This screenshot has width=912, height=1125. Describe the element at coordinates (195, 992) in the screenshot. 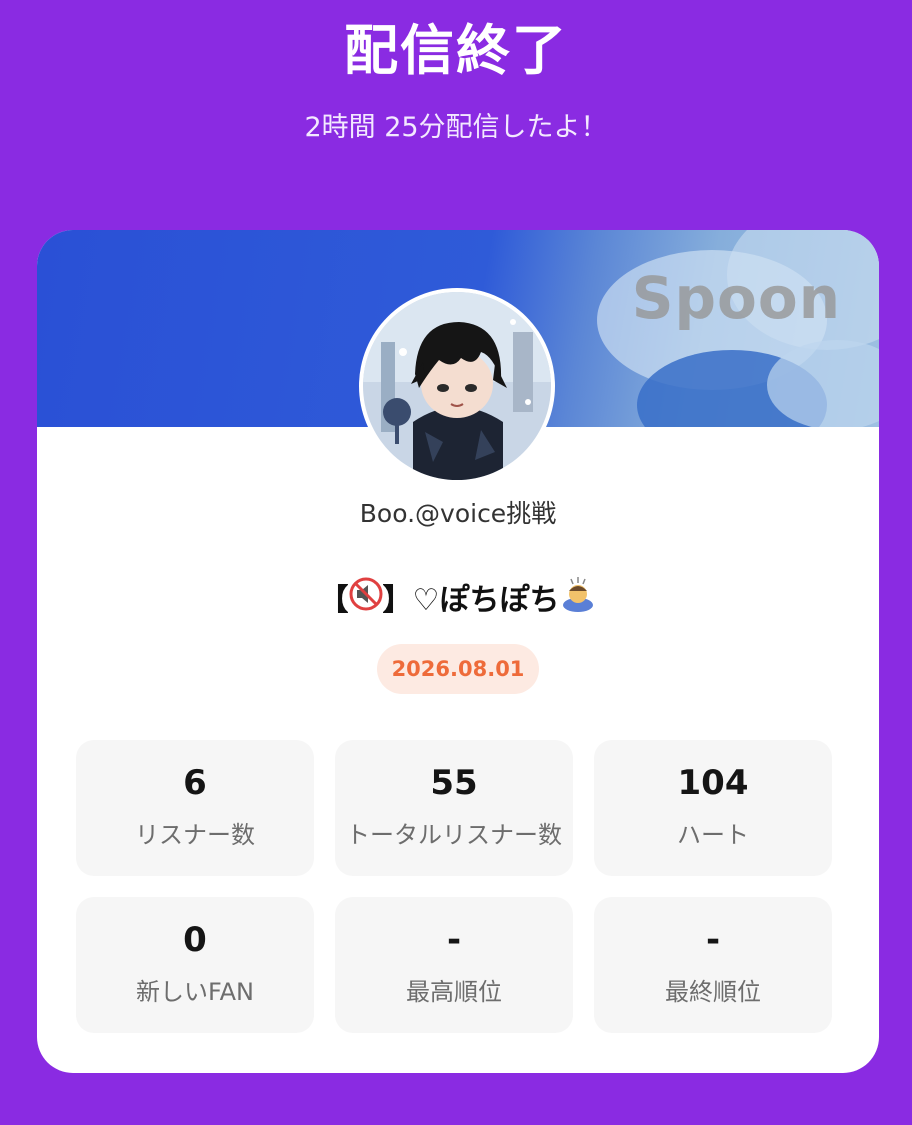

I see `stat-label: 新しいFAN` at that location.